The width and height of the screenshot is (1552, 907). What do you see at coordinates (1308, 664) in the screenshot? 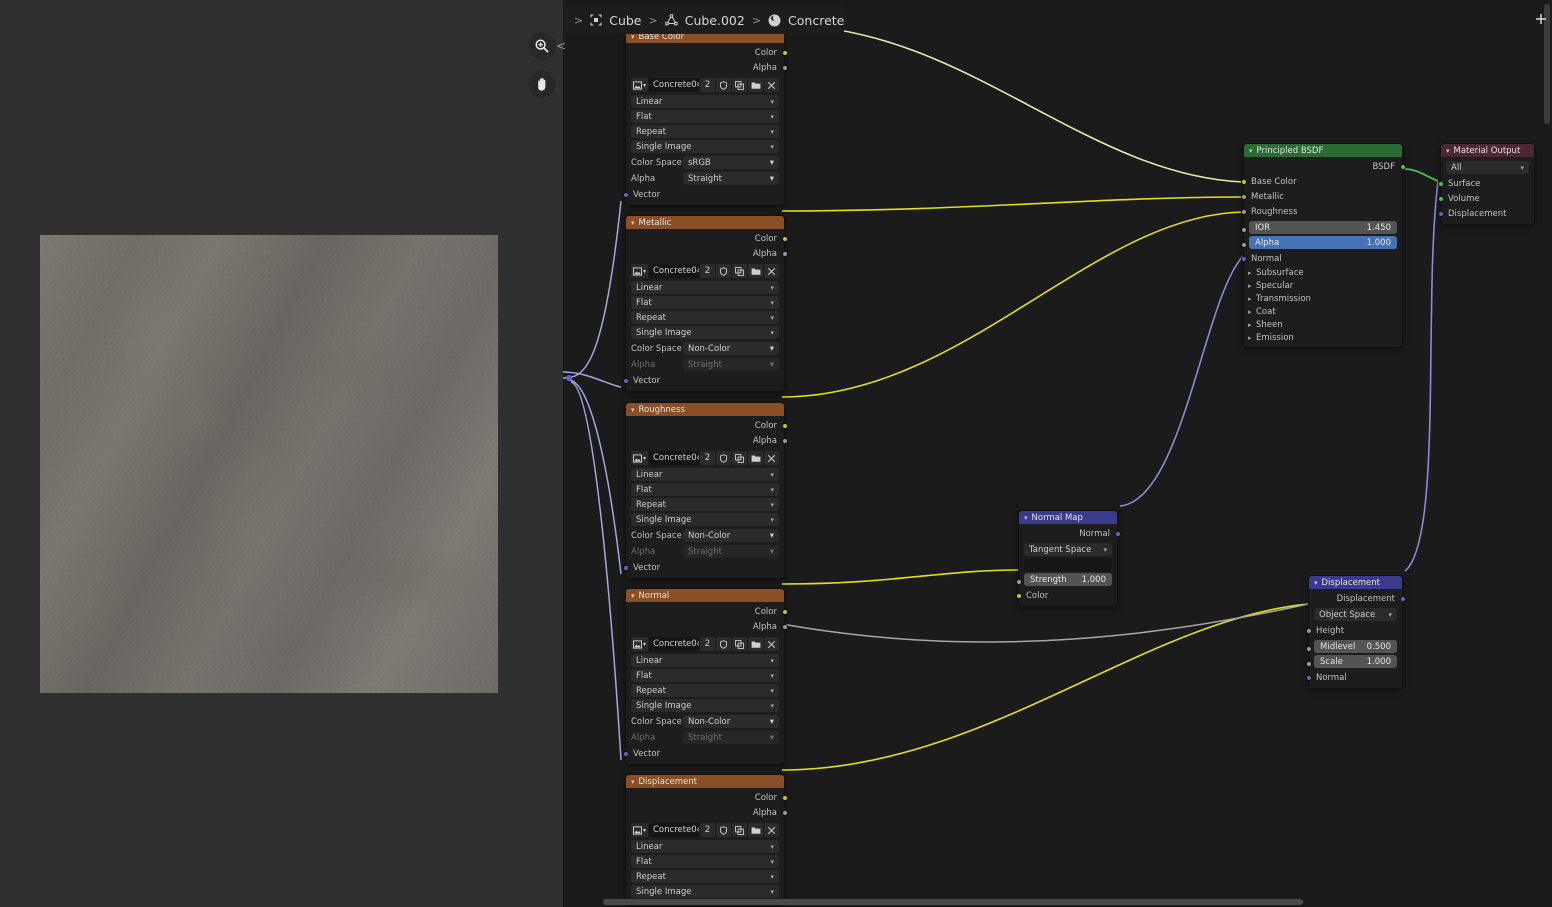
I see `socket-in-scale` at bounding box center [1308, 664].